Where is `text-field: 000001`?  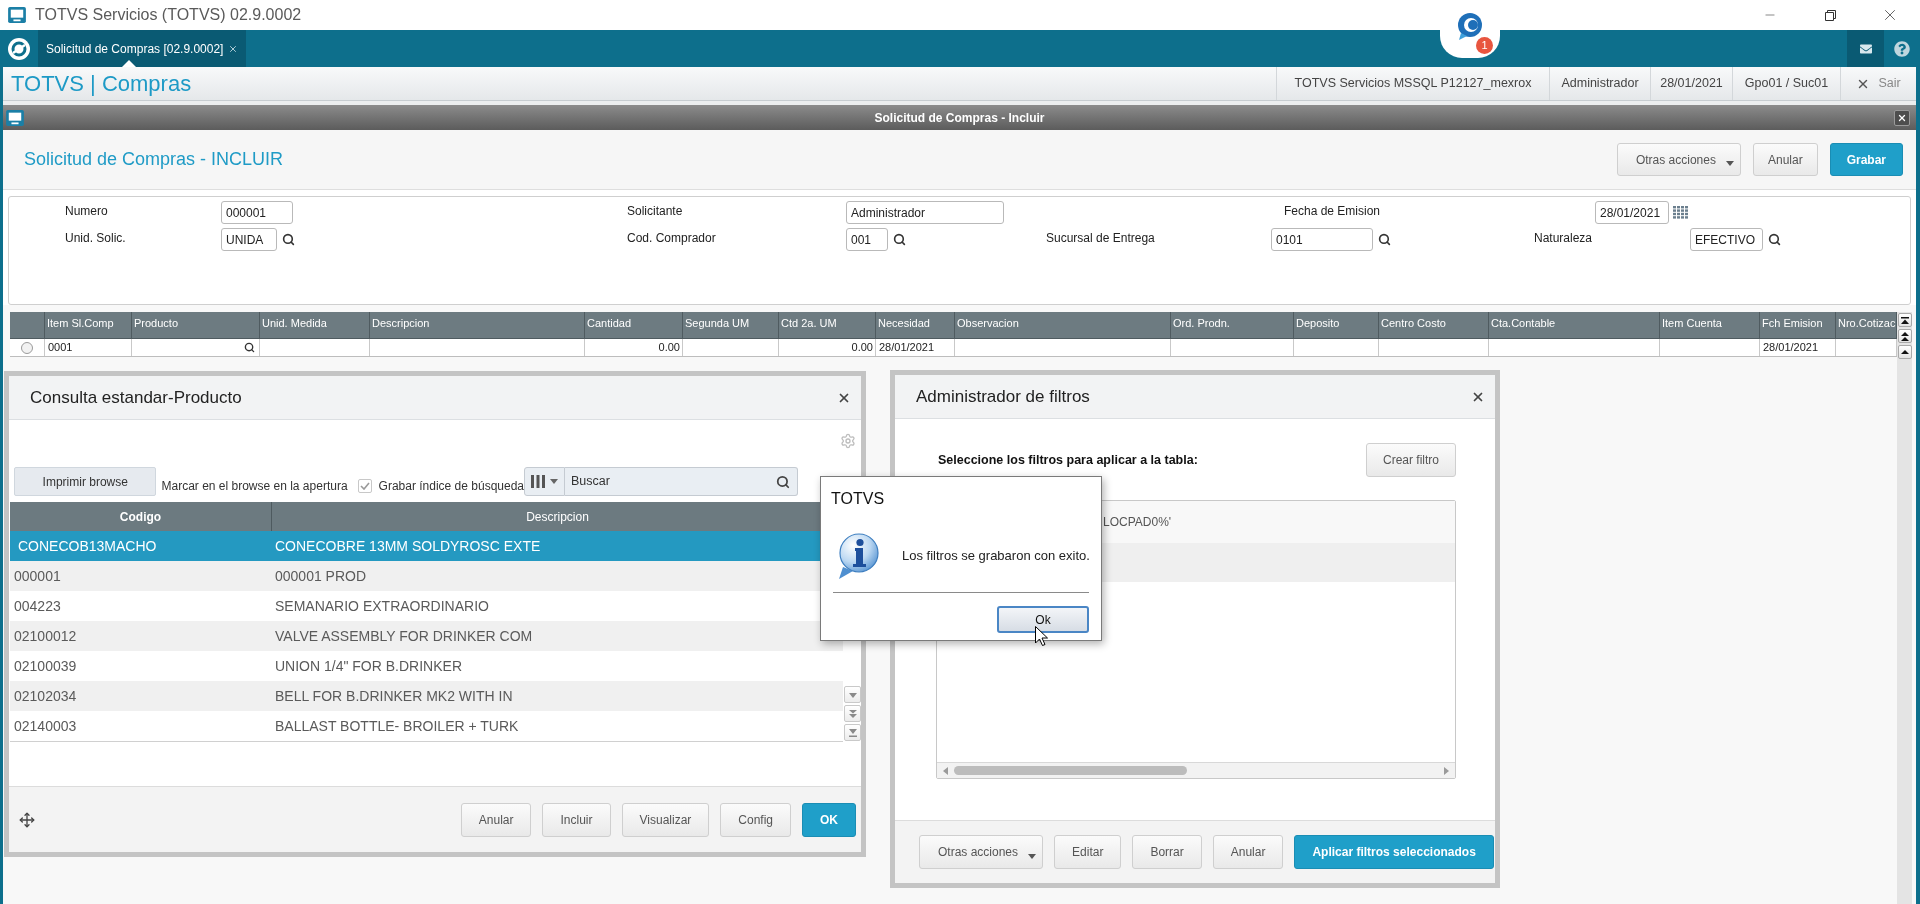 text-field: 000001 is located at coordinates (257, 212).